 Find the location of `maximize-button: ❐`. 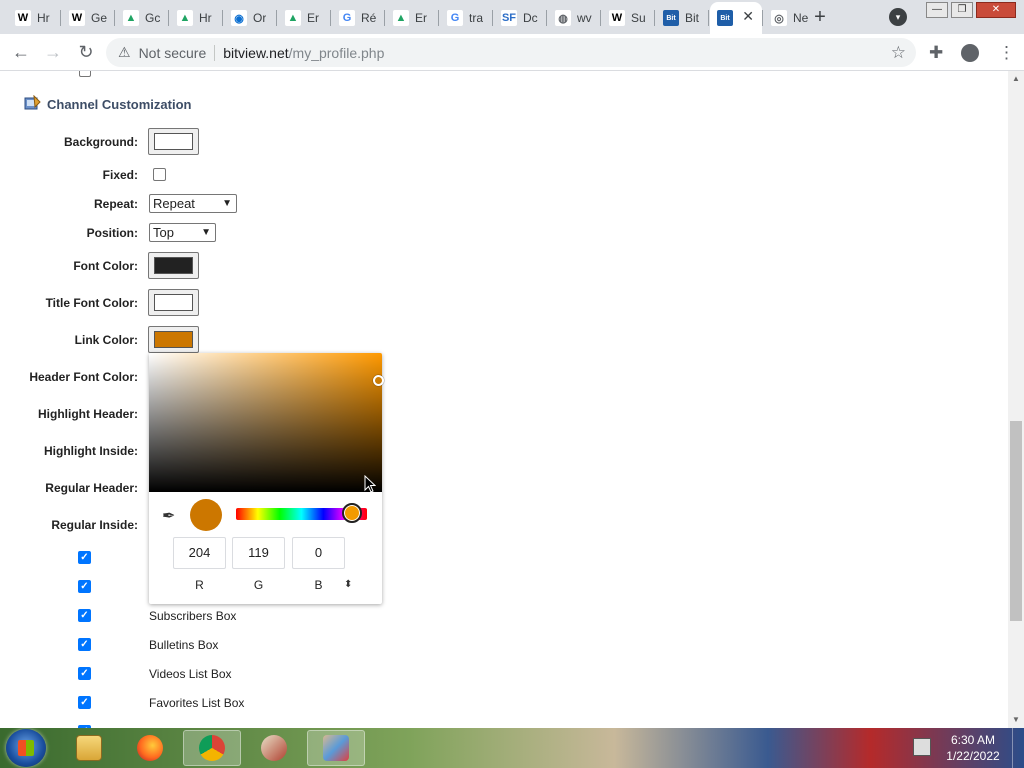

maximize-button: ❐ is located at coordinates (962, 10).